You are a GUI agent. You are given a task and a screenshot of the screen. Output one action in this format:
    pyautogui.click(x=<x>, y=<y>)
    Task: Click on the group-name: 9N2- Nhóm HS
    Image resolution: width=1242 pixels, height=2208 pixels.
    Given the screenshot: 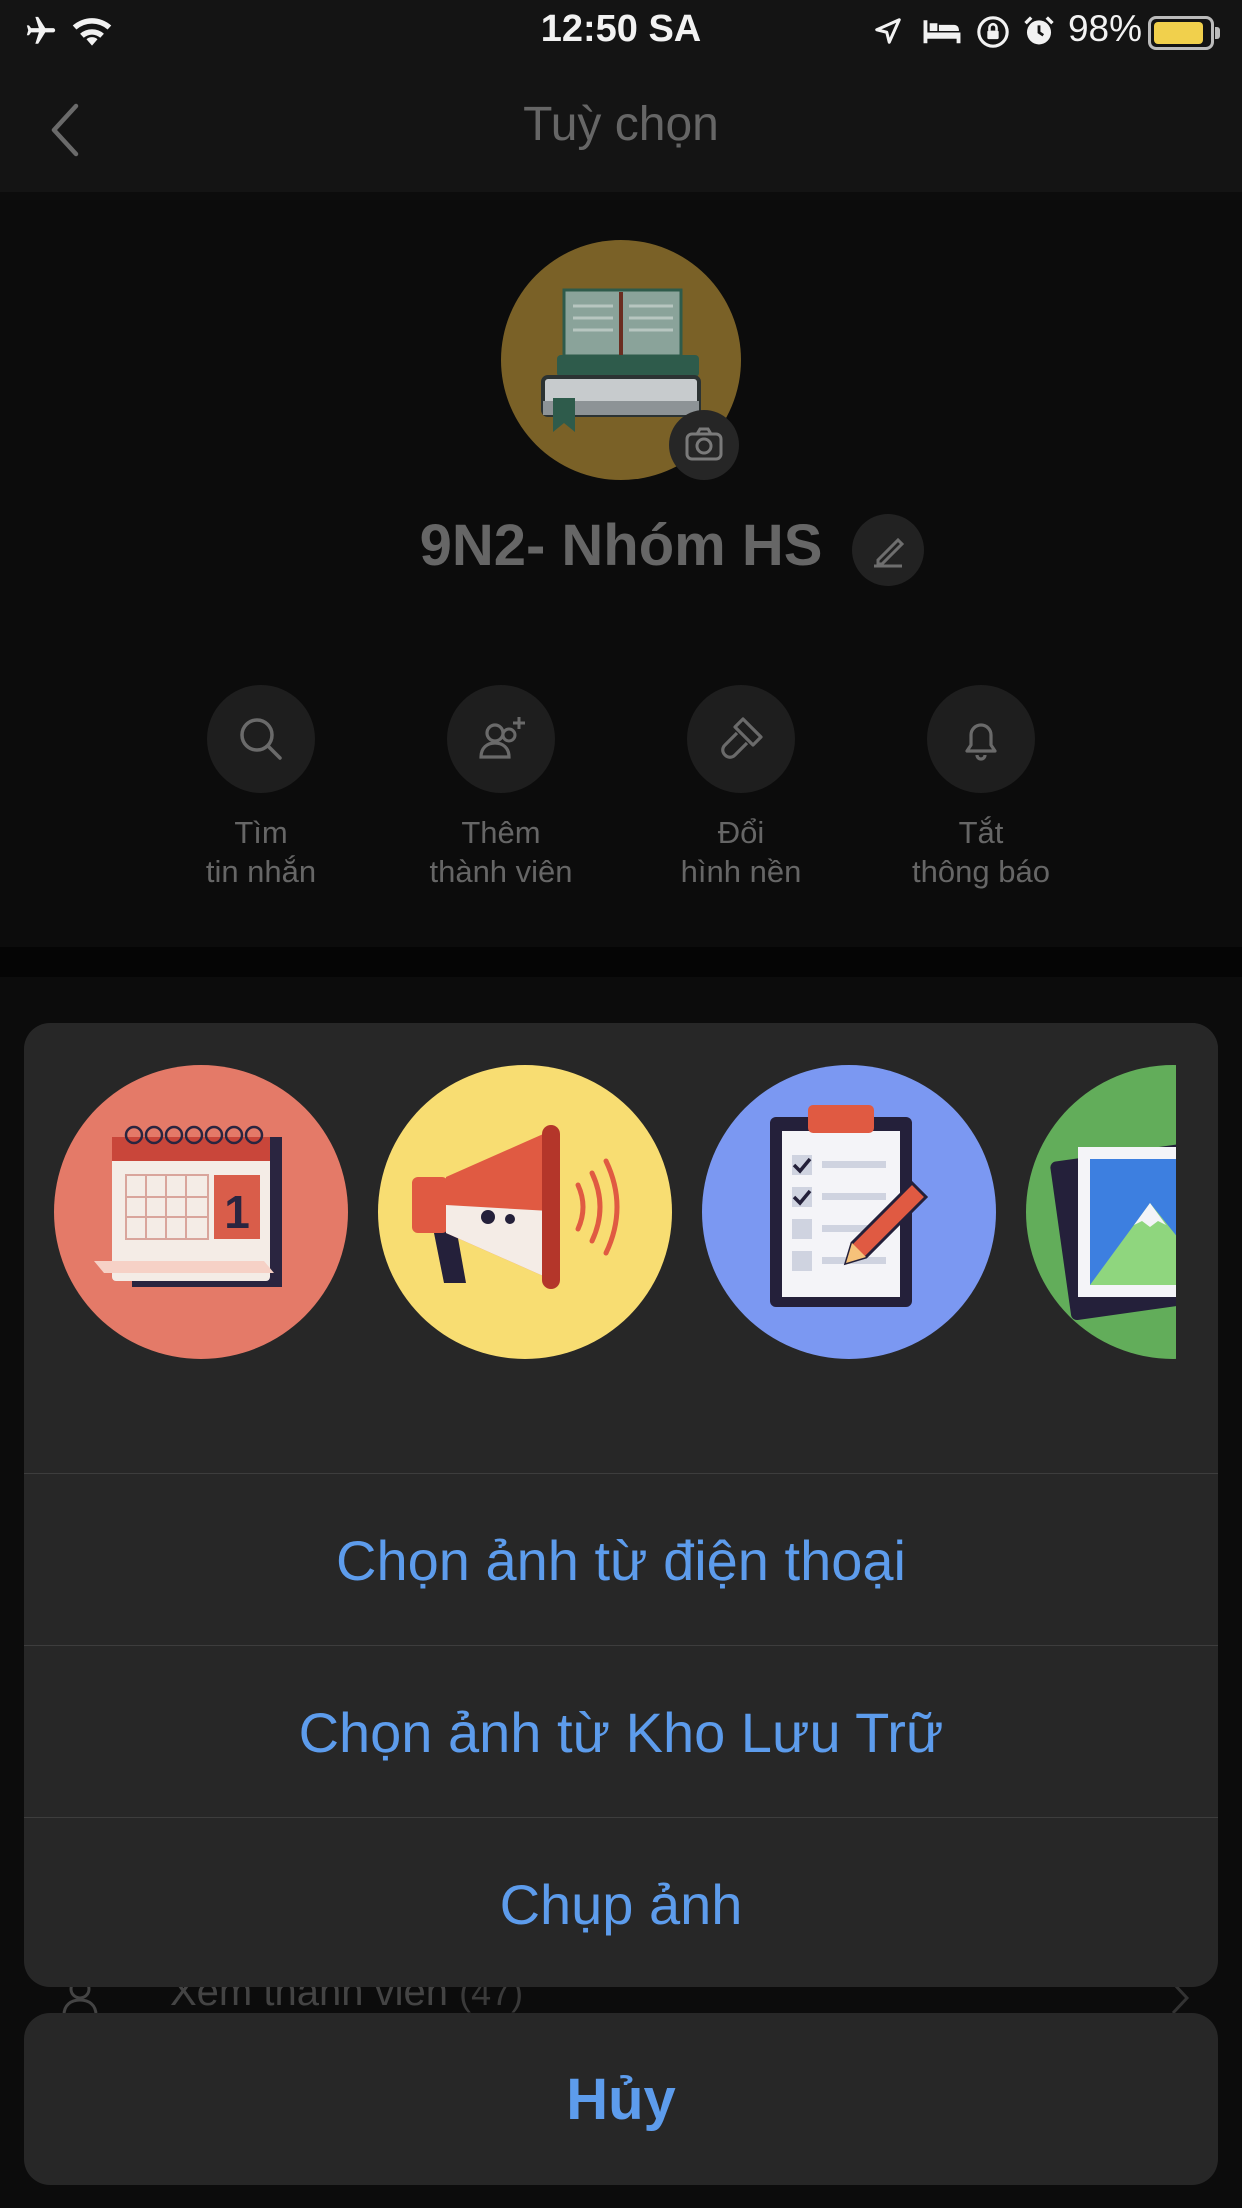 What is the action you would take?
    pyautogui.click(x=621, y=545)
    